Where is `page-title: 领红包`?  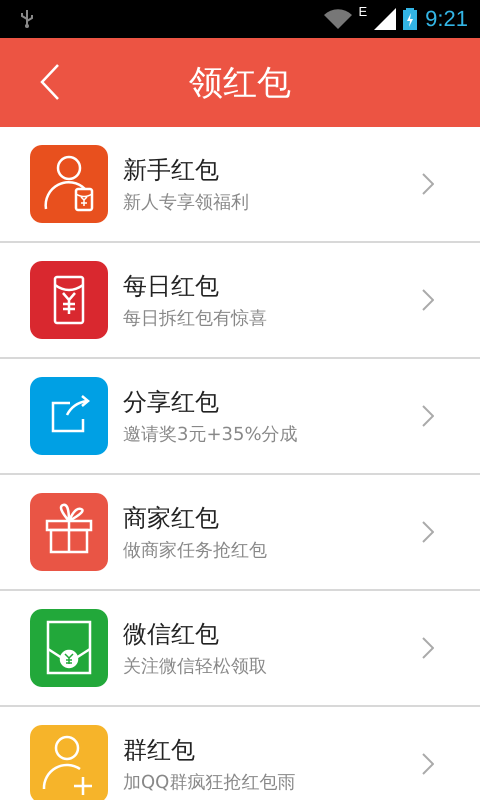
page-title: 领红包 is located at coordinates (240, 83).